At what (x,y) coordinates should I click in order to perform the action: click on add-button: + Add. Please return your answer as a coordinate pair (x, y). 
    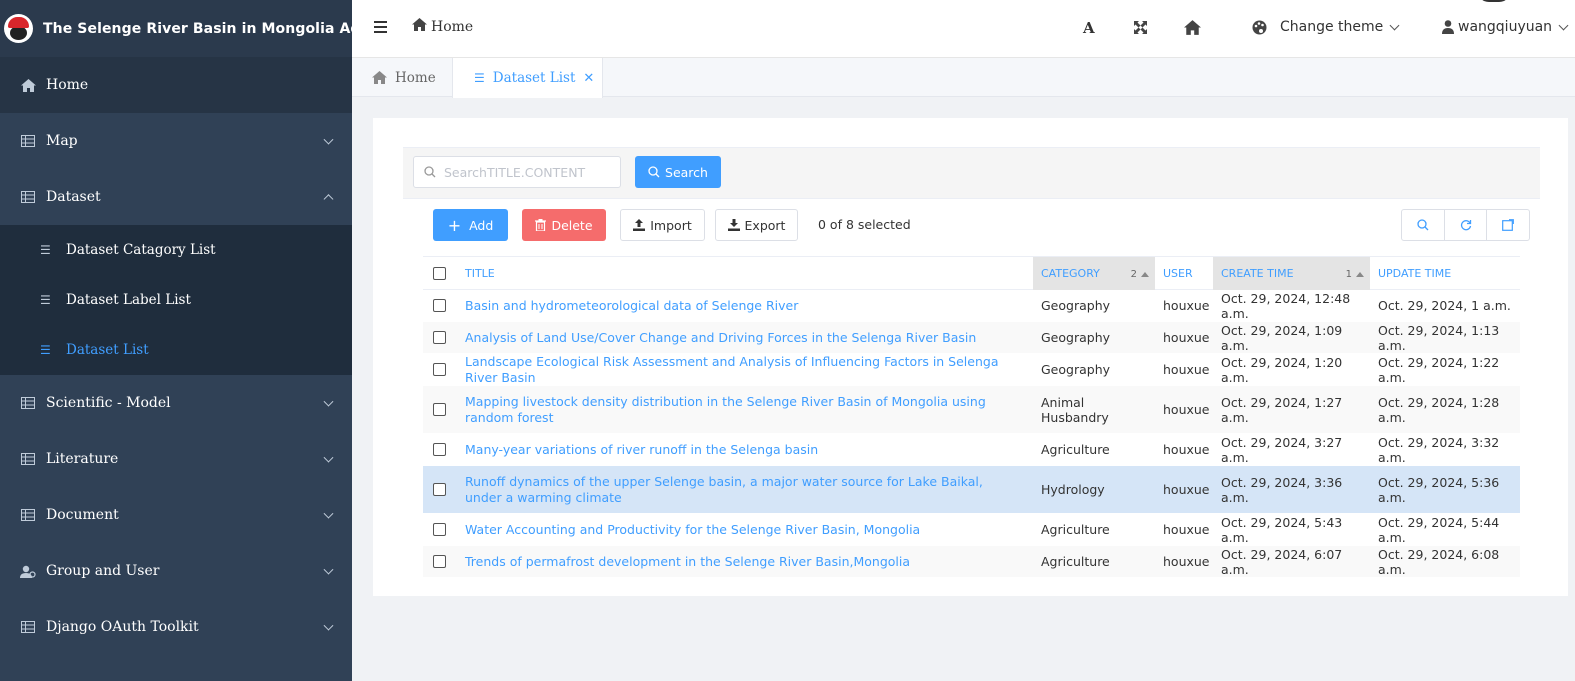
    Looking at the image, I should click on (470, 225).